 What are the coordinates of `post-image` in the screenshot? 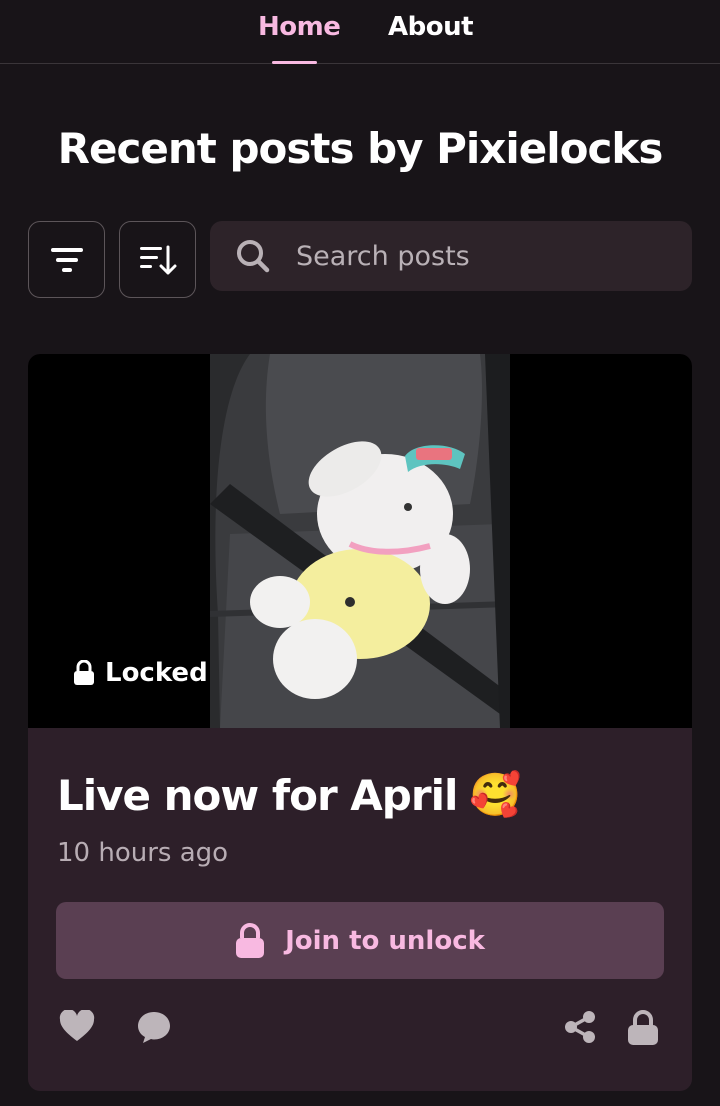 It's located at (360, 541).